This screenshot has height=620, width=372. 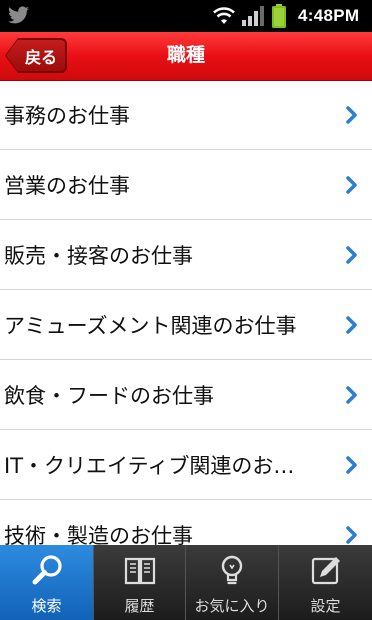 What do you see at coordinates (253, 18) in the screenshot?
I see `signal-icon` at bounding box center [253, 18].